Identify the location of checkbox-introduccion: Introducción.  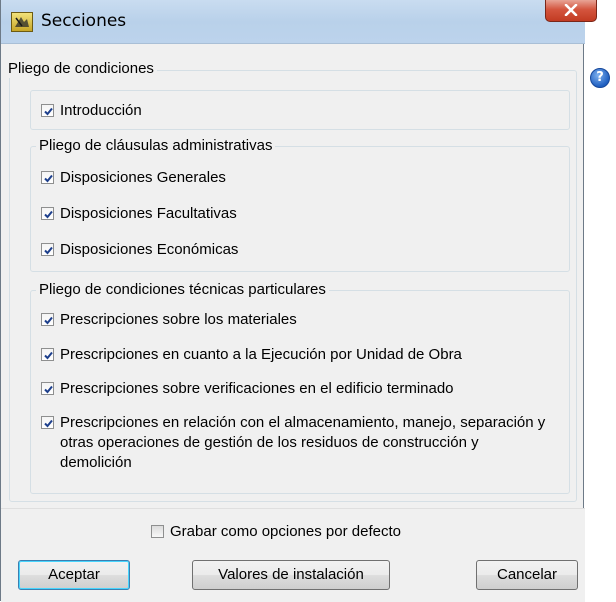
(91, 111).